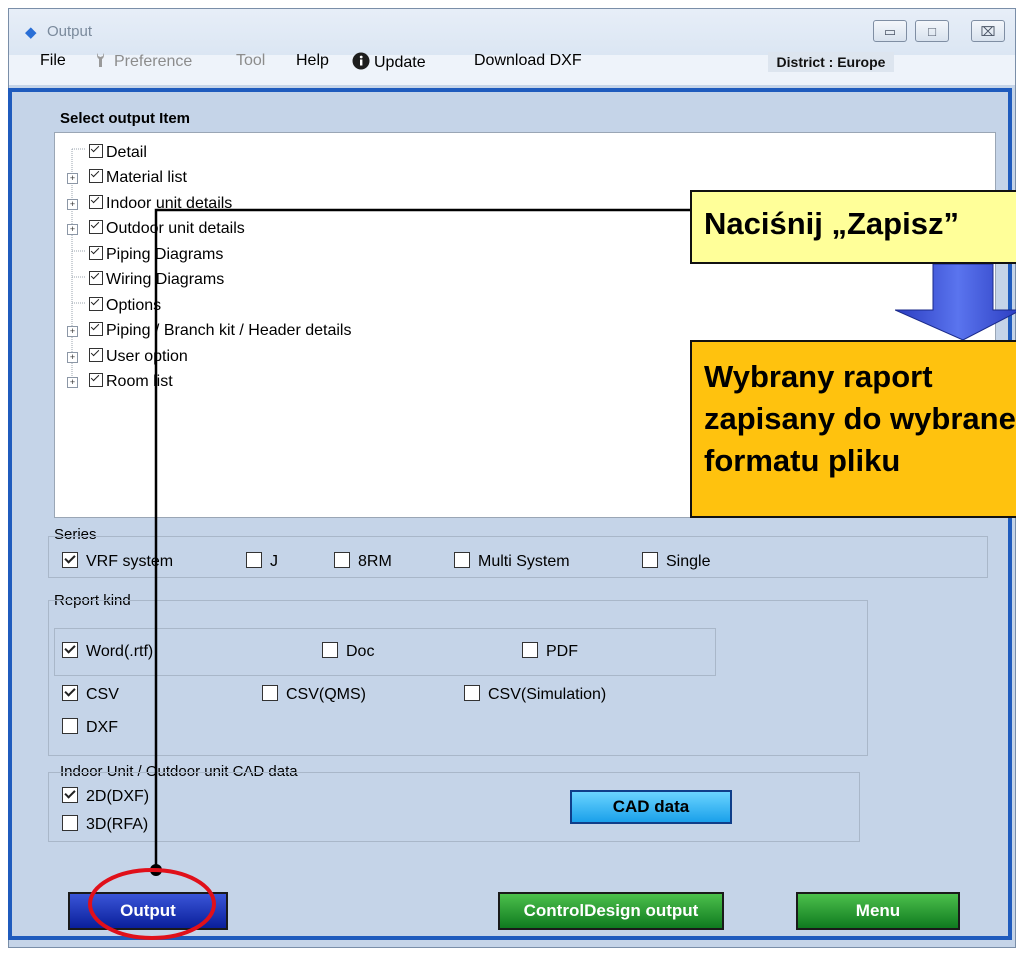  What do you see at coordinates (165, 279) in the screenshot?
I see `tree-item-label: Wiring Diagrams` at bounding box center [165, 279].